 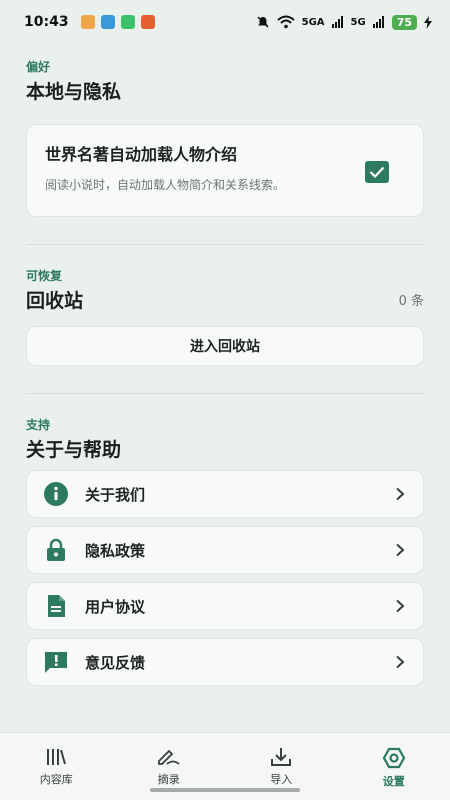 I want to click on nav-label: 导入, so click(x=281, y=779).